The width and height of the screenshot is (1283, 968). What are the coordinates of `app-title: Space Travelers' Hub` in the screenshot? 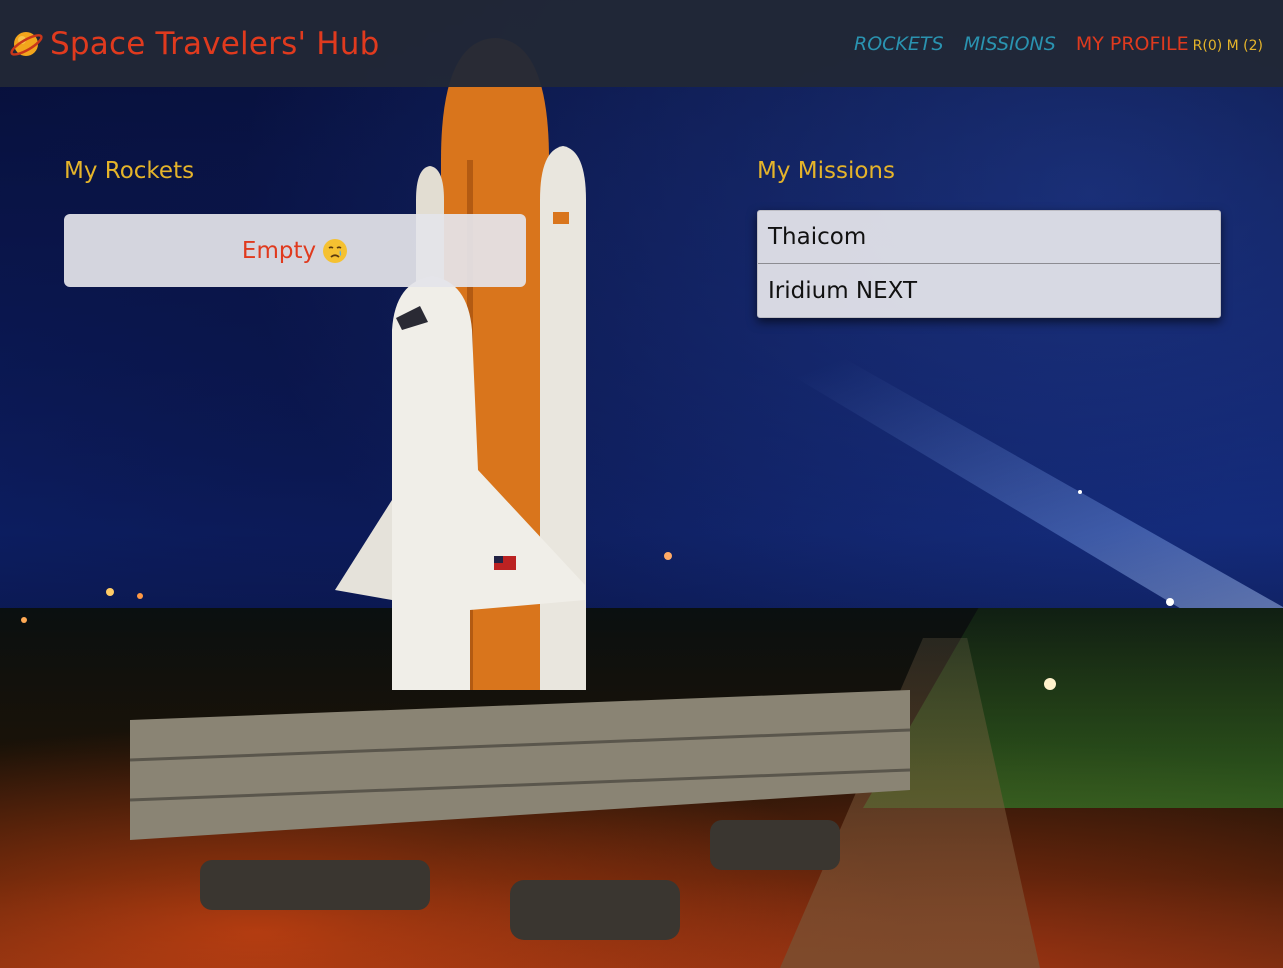 It's located at (215, 43).